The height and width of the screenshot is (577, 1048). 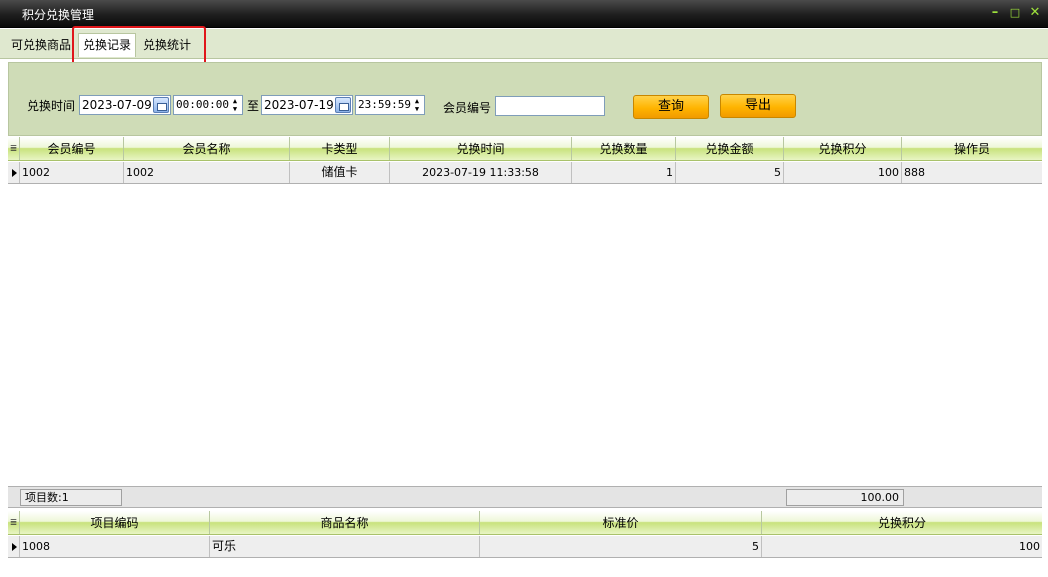 I want to click on cell-standard-price: 5, so click(x=621, y=546).